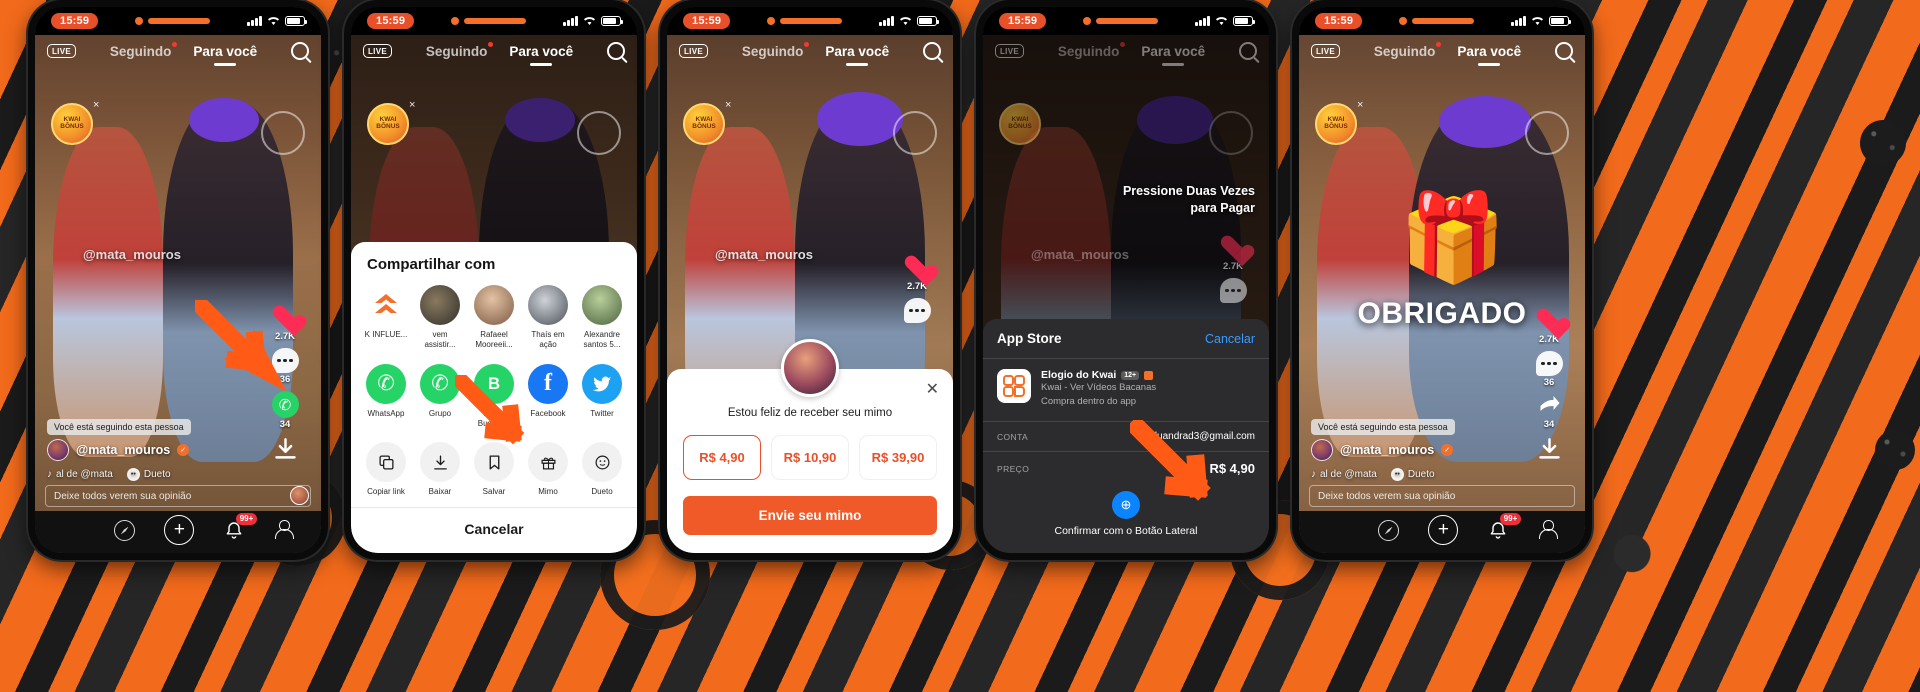 The width and height of the screenshot is (1920, 692). What do you see at coordinates (602, 469) in the screenshot?
I see `action-dueto: Dueto` at bounding box center [602, 469].